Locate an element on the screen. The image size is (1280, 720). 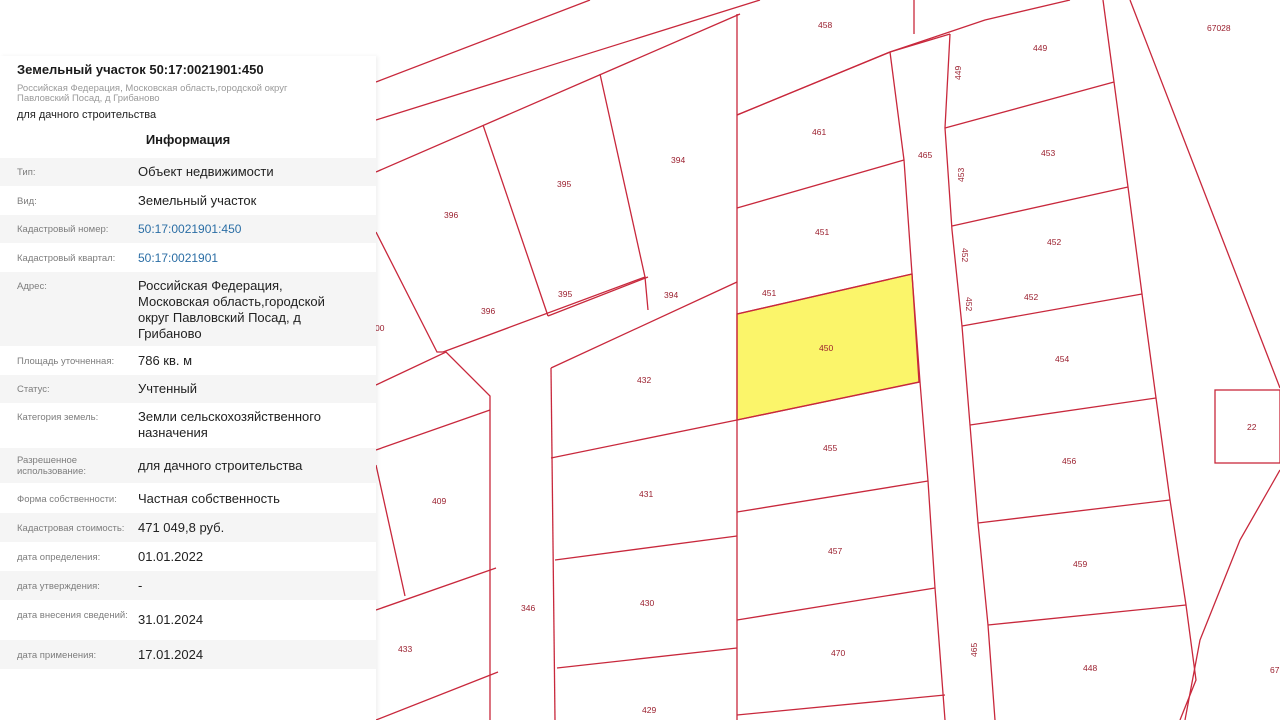
cadastral-number-link: 50:17:0021901:450 is located at coordinates (243, 229).